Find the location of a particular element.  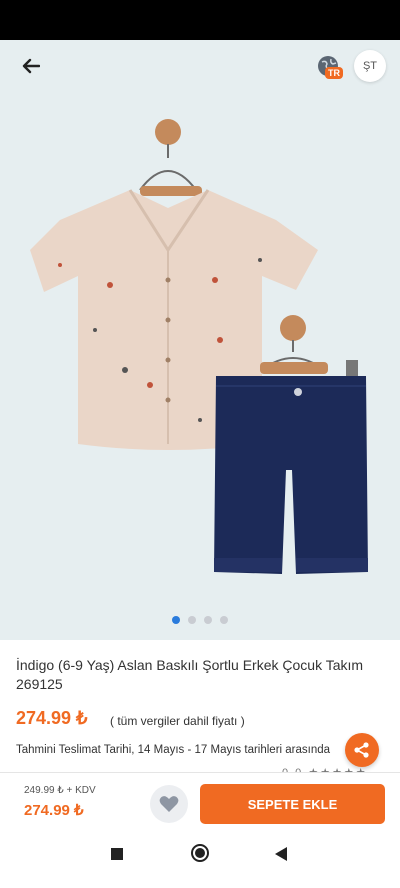

share-button is located at coordinates (362, 750).